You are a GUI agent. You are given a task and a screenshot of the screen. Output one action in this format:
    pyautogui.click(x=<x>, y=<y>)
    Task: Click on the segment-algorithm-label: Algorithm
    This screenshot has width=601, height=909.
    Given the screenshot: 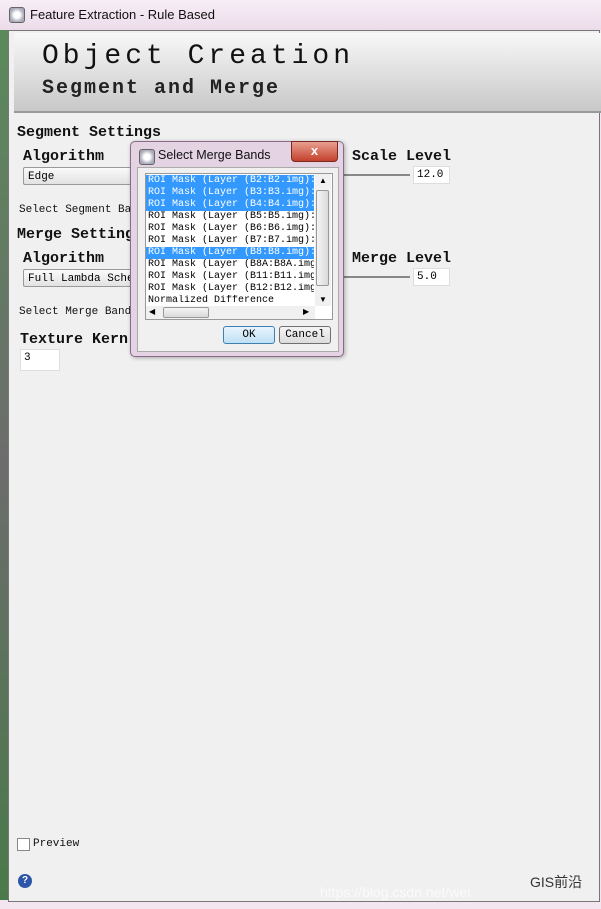 What is the action you would take?
    pyautogui.click(x=64, y=156)
    